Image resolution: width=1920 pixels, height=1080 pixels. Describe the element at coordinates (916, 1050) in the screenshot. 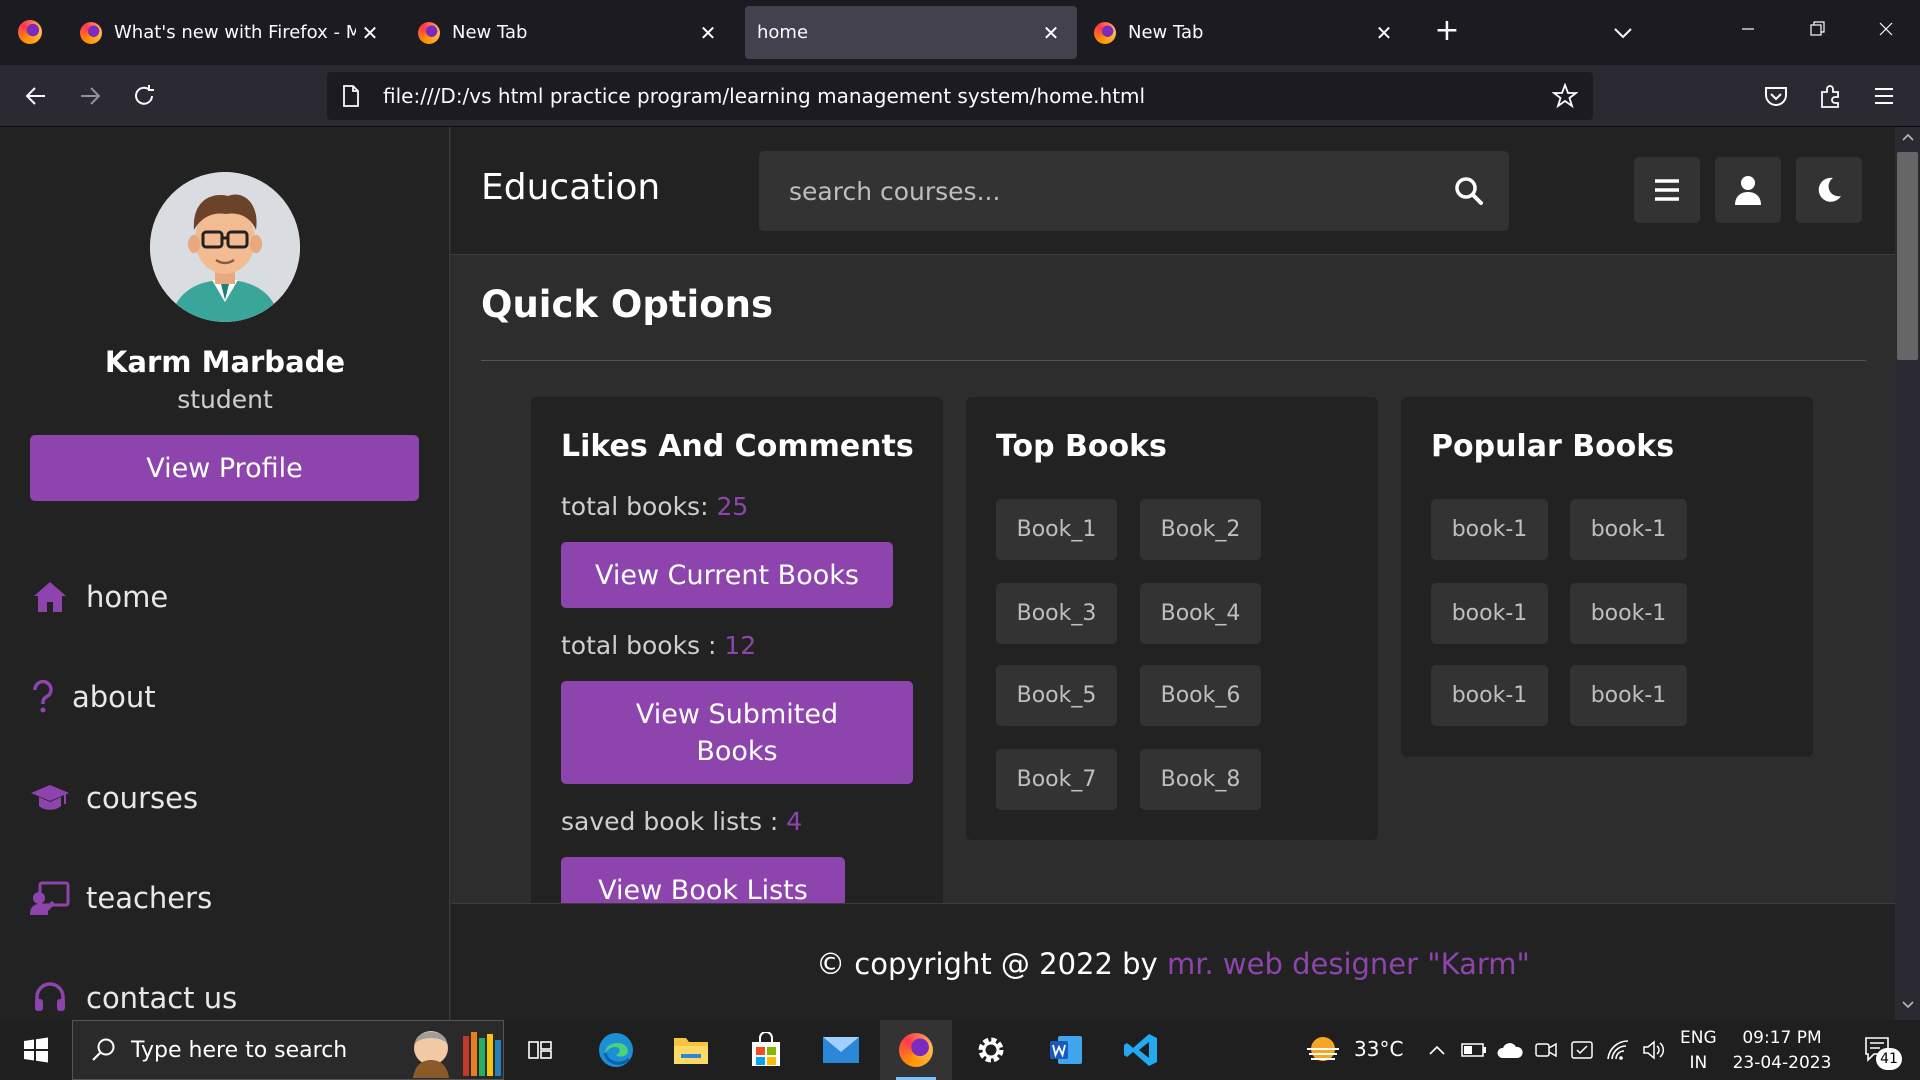

I see `taskbar-firefox` at that location.